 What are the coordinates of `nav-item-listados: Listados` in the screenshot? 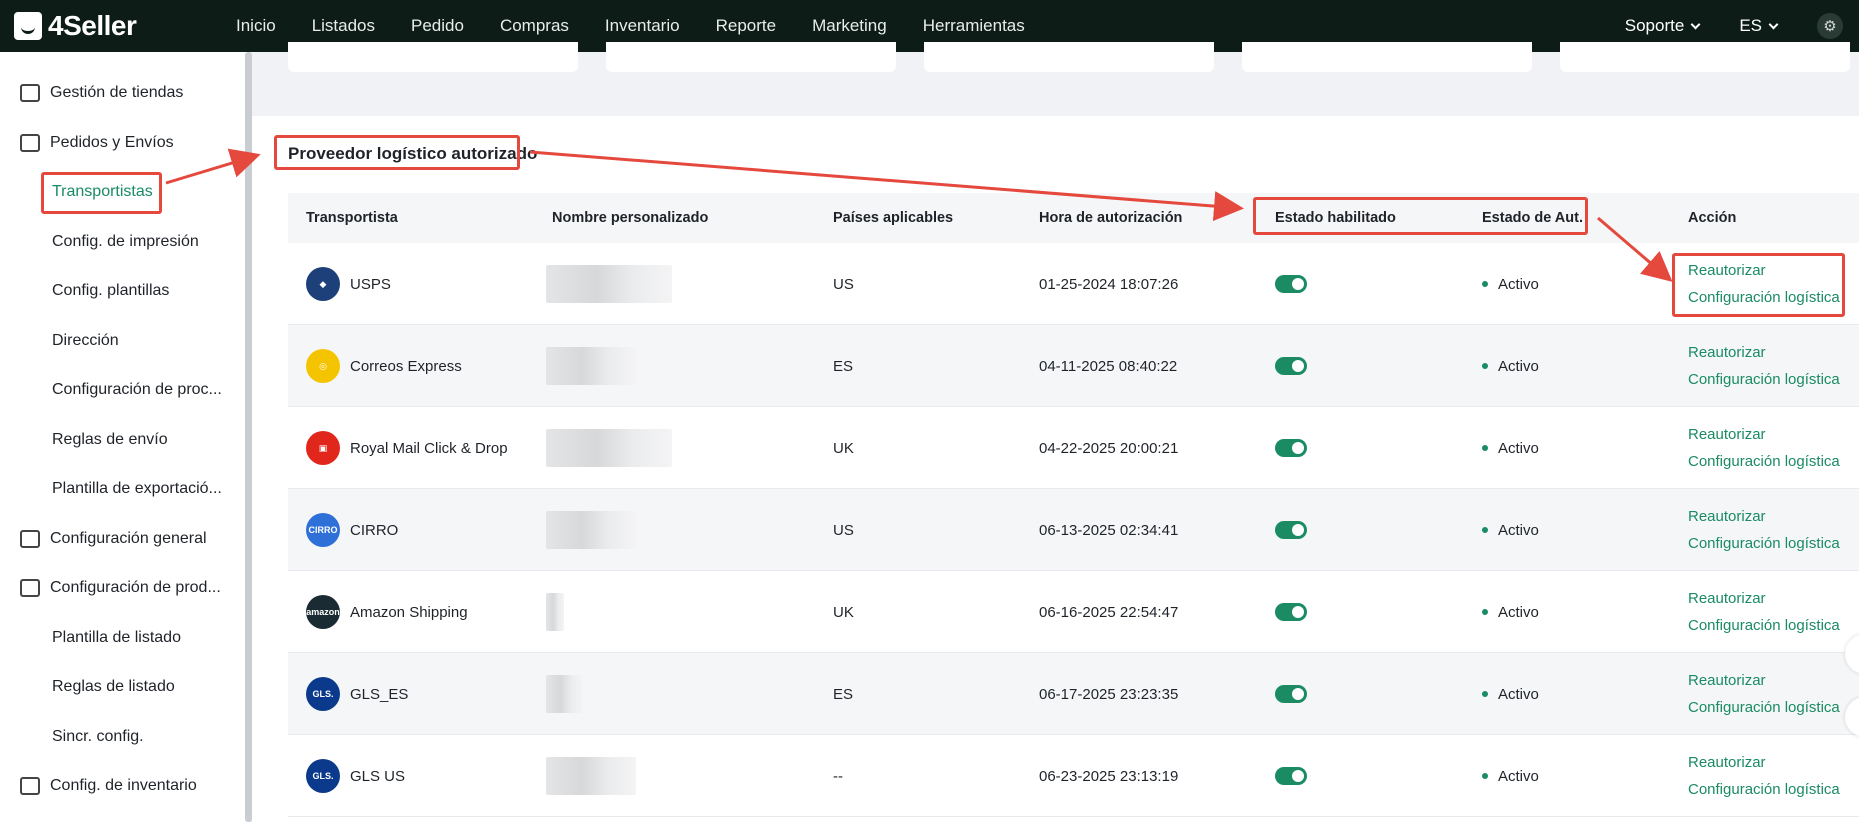 It's located at (343, 26).